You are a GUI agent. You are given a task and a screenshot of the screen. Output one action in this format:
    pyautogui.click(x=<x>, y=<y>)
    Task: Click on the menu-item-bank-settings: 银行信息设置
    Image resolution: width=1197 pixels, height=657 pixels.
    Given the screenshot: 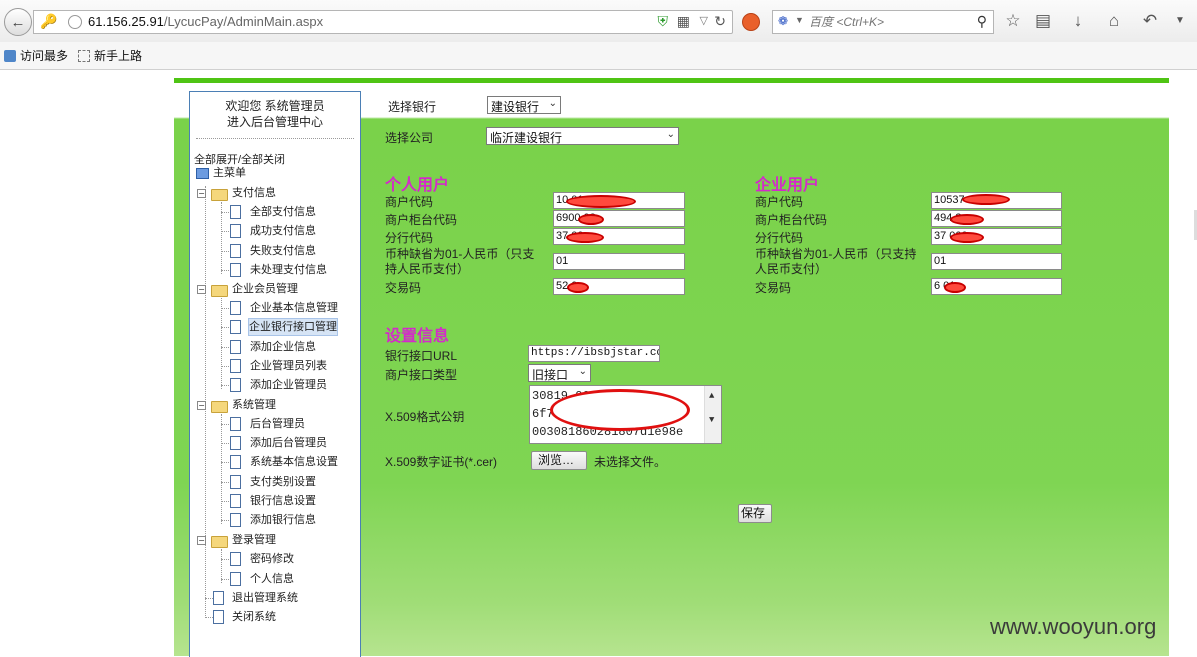 What is the action you would take?
    pyautogui.click(x=283, y=501)
    